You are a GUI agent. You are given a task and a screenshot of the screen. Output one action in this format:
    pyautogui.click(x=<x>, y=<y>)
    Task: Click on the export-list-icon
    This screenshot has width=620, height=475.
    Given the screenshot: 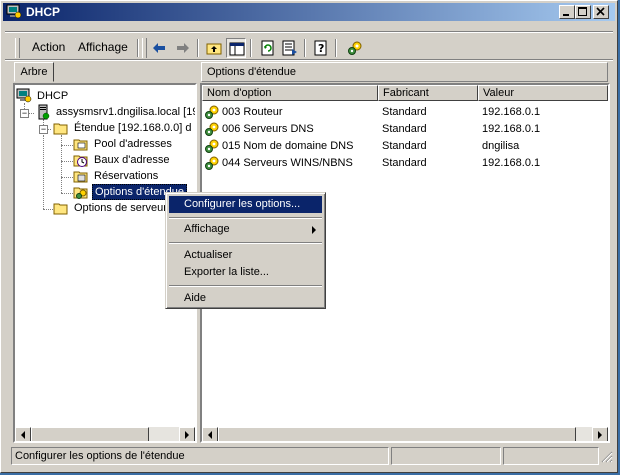 What is the action you would take?
    pyautogui.click(x=289, y=48)
    